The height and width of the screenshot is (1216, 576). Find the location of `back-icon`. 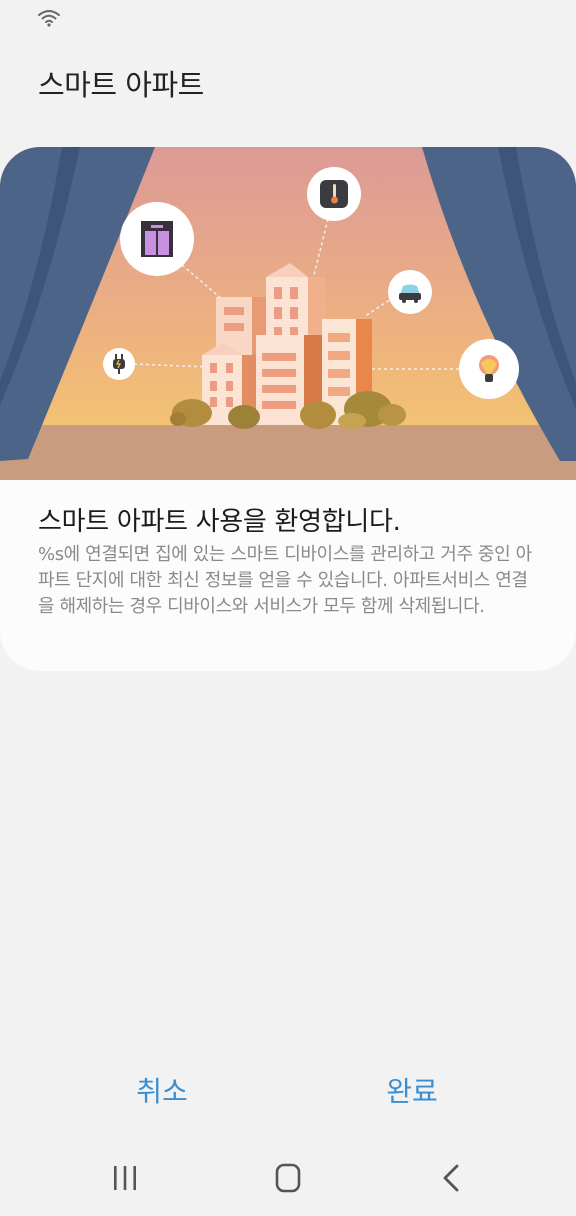

back-icon is located at coordinates (452, 1178).